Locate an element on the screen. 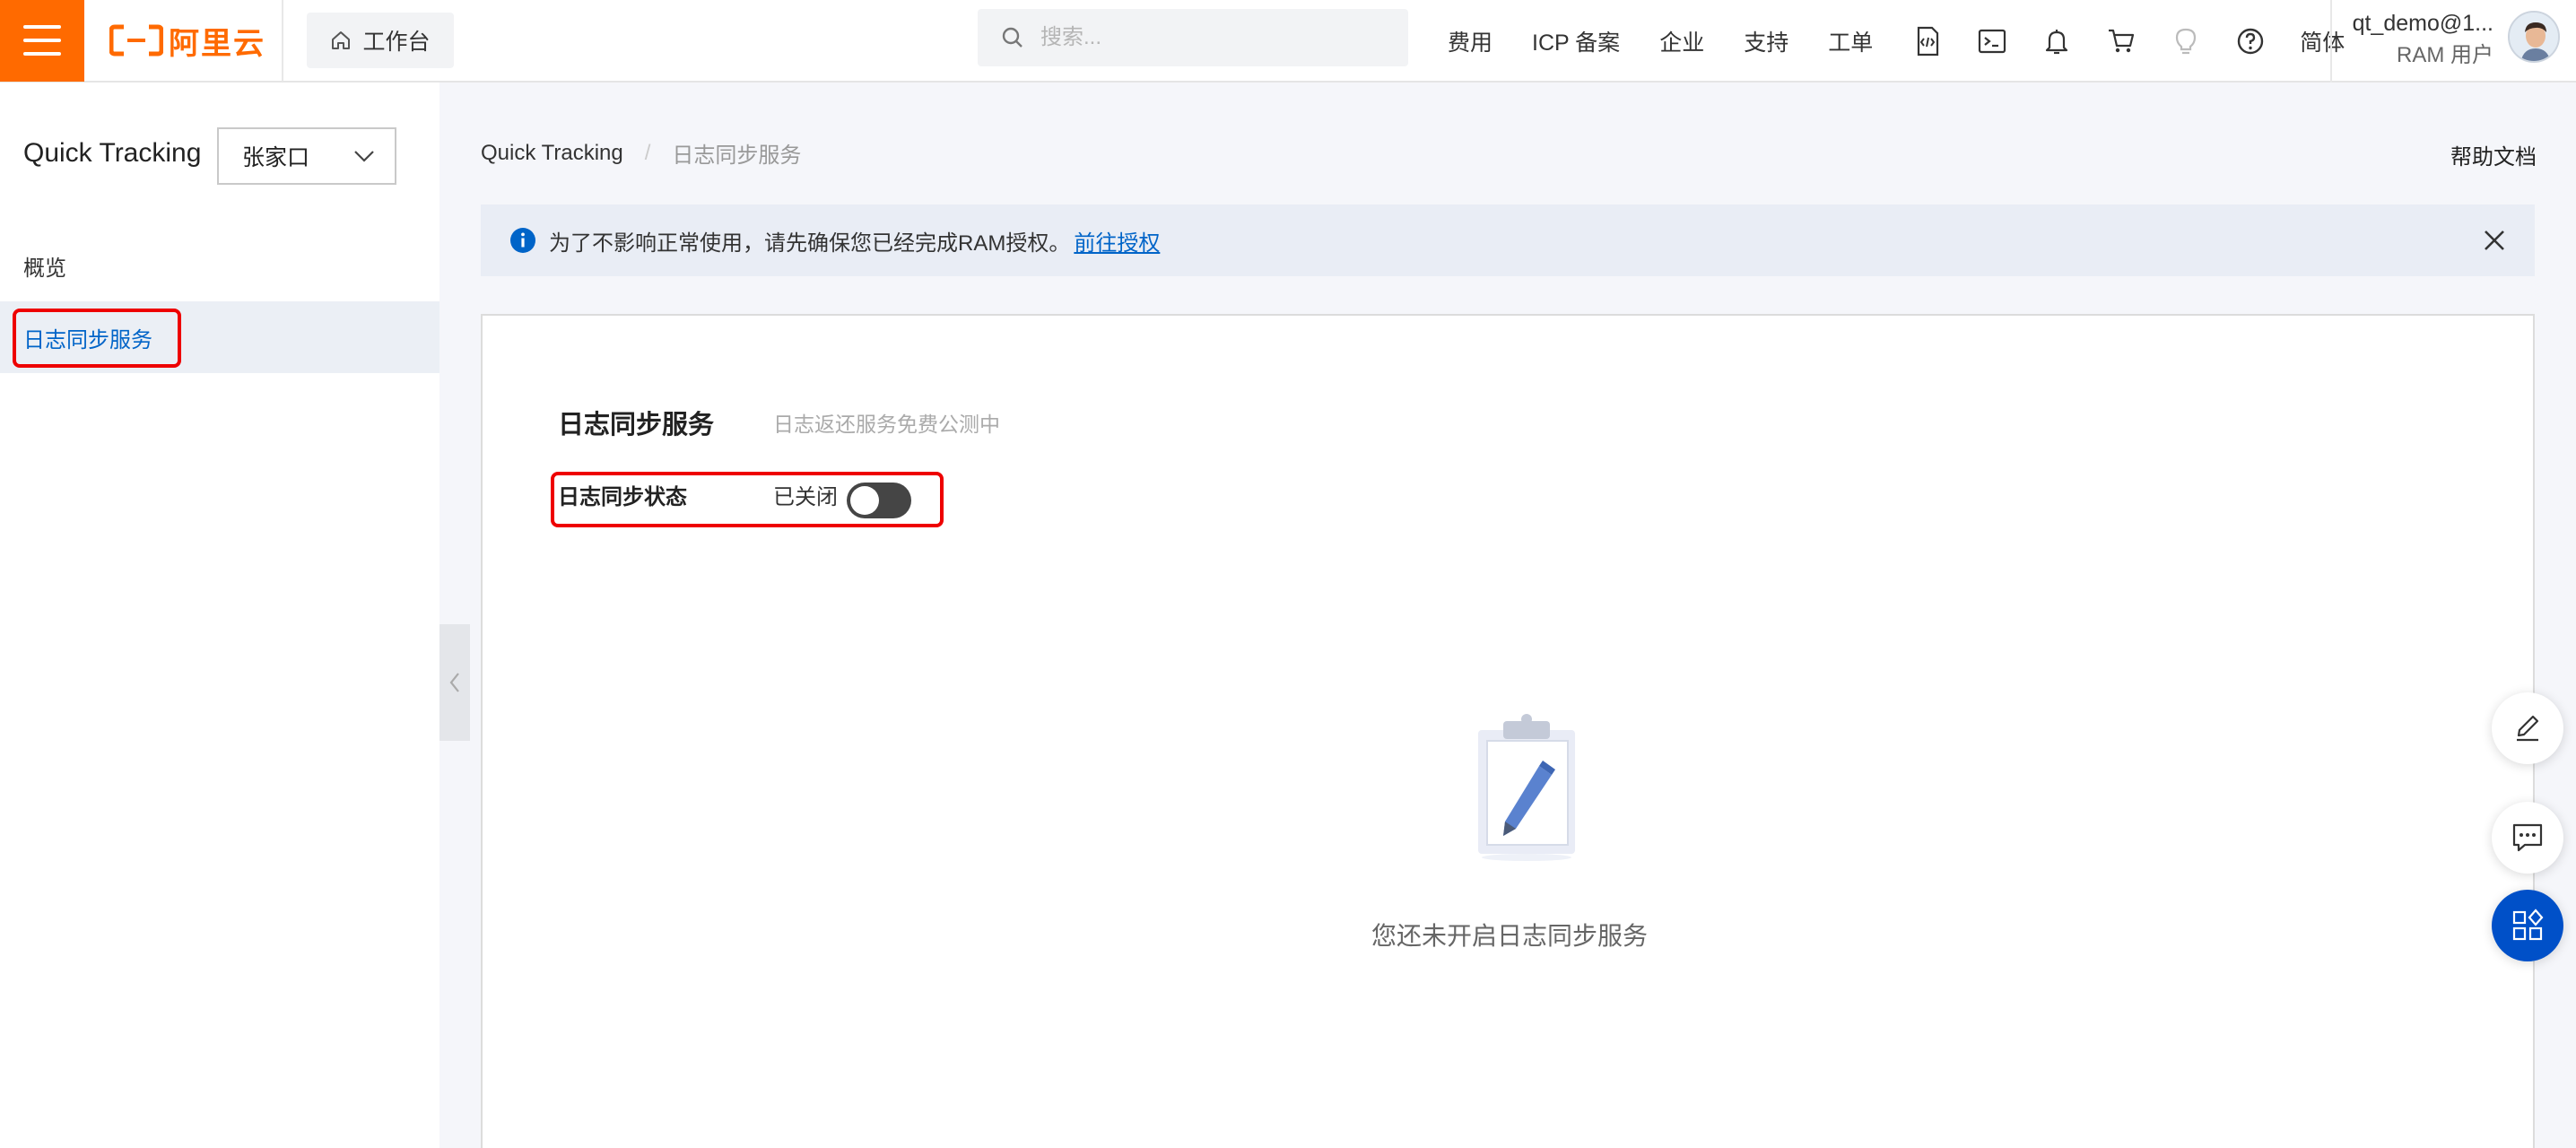 This screenshot has width=2576, height=1148. feedback-edit-button is located at coordinates (2527, 728).